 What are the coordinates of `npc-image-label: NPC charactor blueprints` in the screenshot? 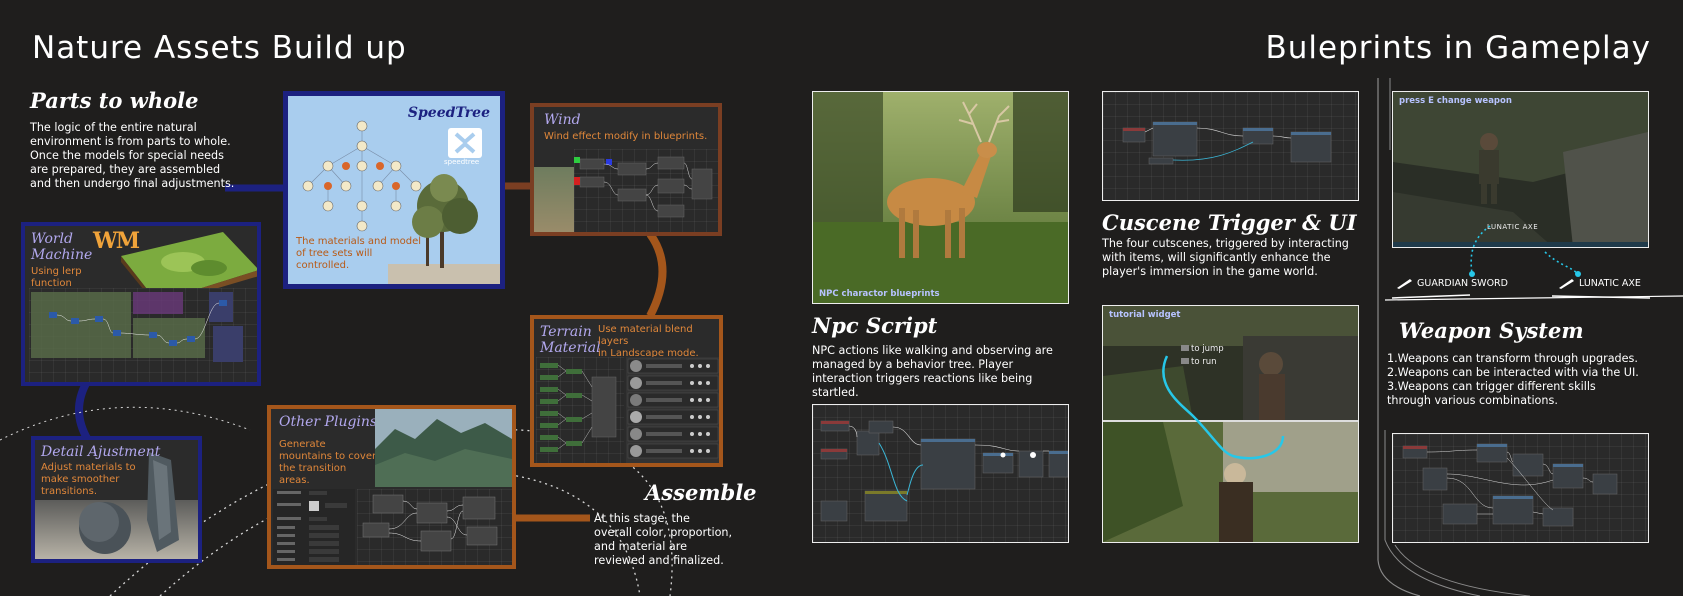 It's located at (879, 294).